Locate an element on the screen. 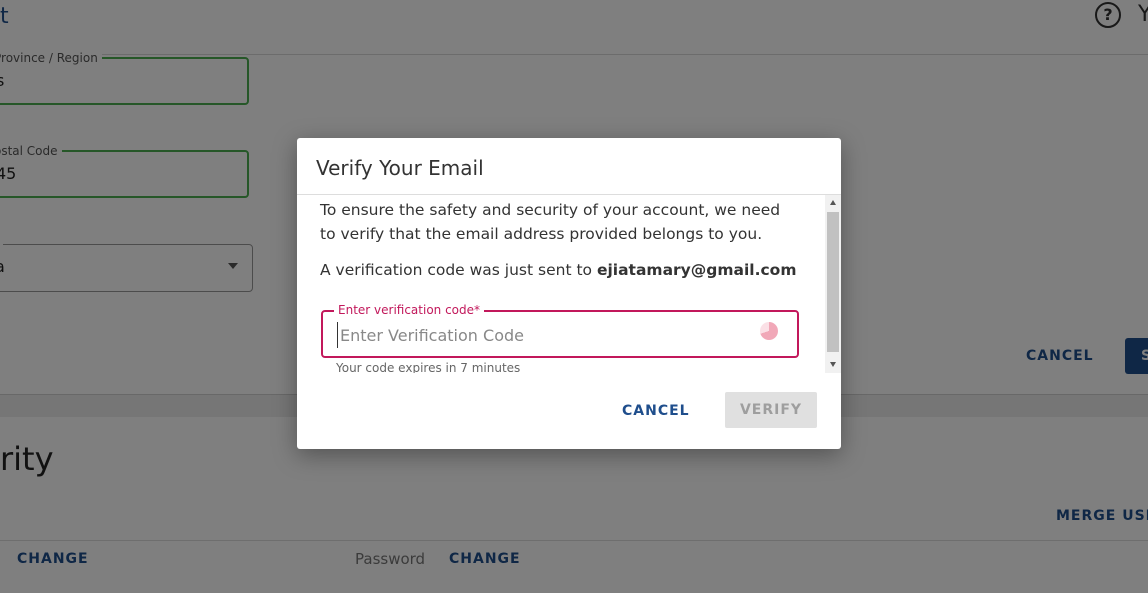  email-address: ejiatamary@gmail.com is located at coordinates (696, 270).